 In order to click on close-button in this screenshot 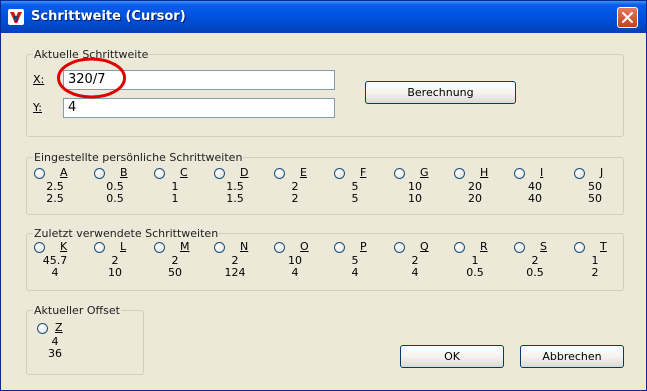, I will do `click(627, 17)`.